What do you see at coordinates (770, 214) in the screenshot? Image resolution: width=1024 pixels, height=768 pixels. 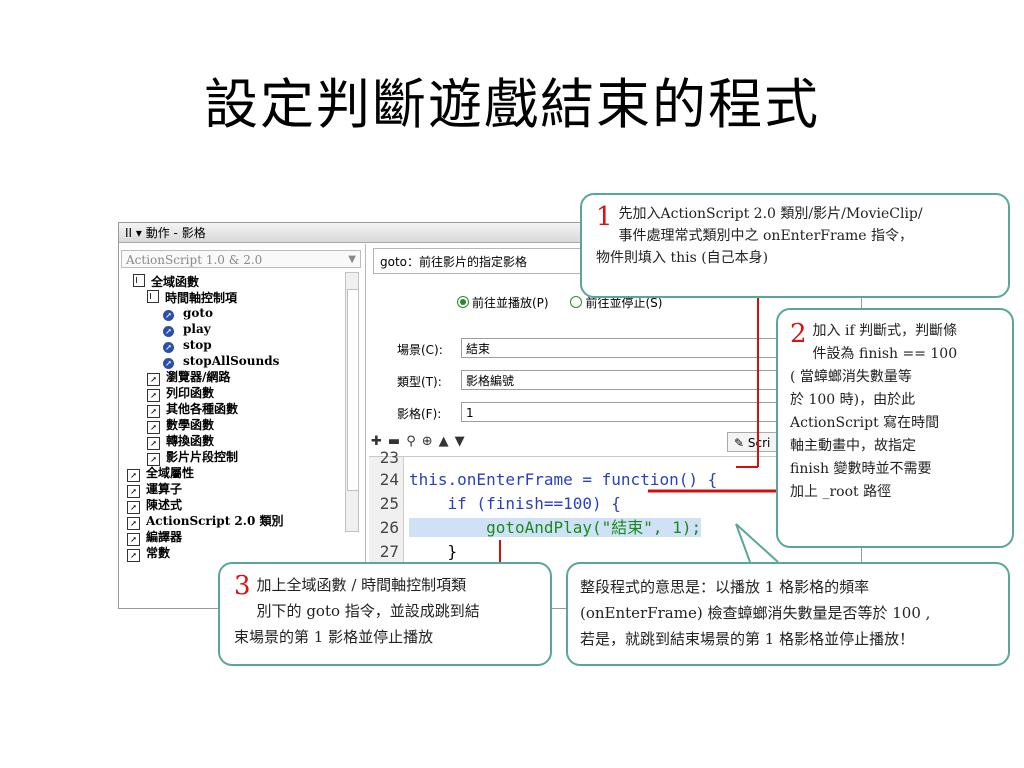 I see `callout-text: 先加入ActionScript 2.0 類別/影片/MovieClip/` at bounding box center [770, 214].